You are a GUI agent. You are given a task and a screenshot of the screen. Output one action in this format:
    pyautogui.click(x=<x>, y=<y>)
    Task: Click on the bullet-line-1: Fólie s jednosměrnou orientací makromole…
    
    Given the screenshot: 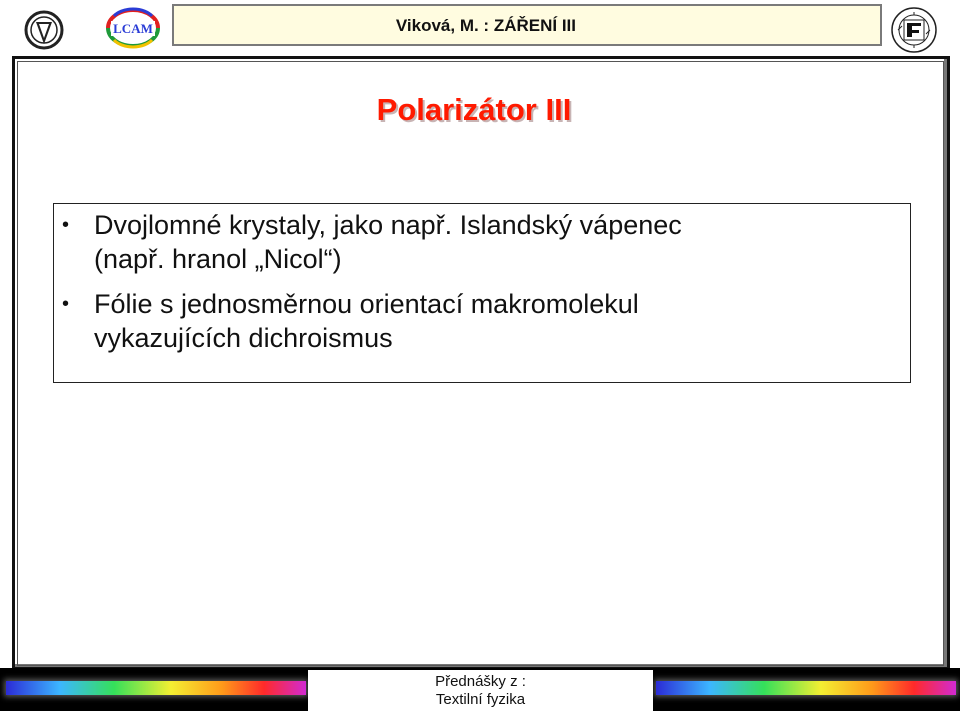 What is the action you would take?
    pyautogui.click(x=366, y=304)
    